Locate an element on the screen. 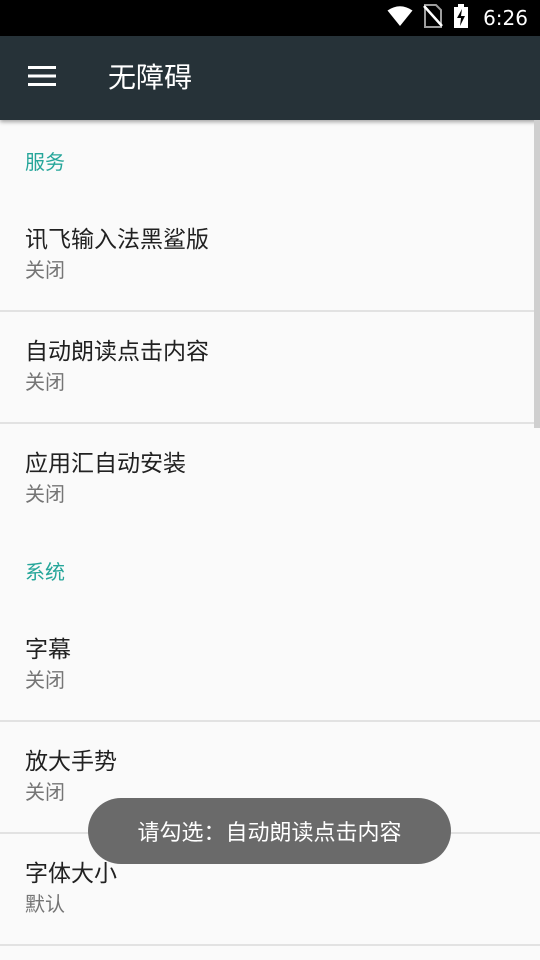 The image size is (540, 960). menu-button is located at coordinates (42, 78).